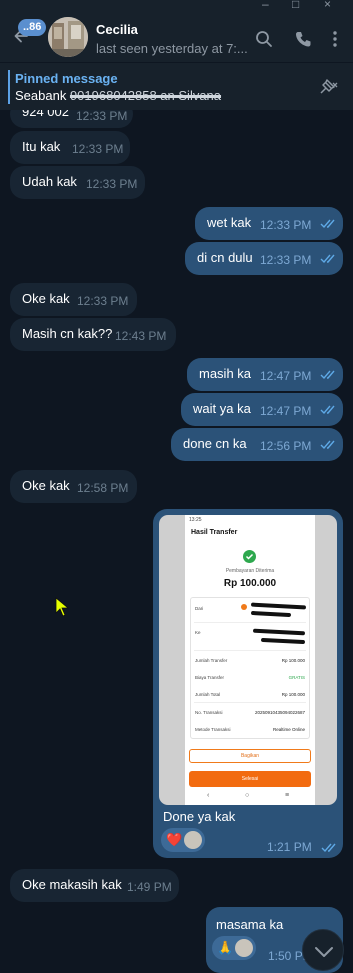  I want to click on receipt-done-button: Selesai, so click(250, 779).